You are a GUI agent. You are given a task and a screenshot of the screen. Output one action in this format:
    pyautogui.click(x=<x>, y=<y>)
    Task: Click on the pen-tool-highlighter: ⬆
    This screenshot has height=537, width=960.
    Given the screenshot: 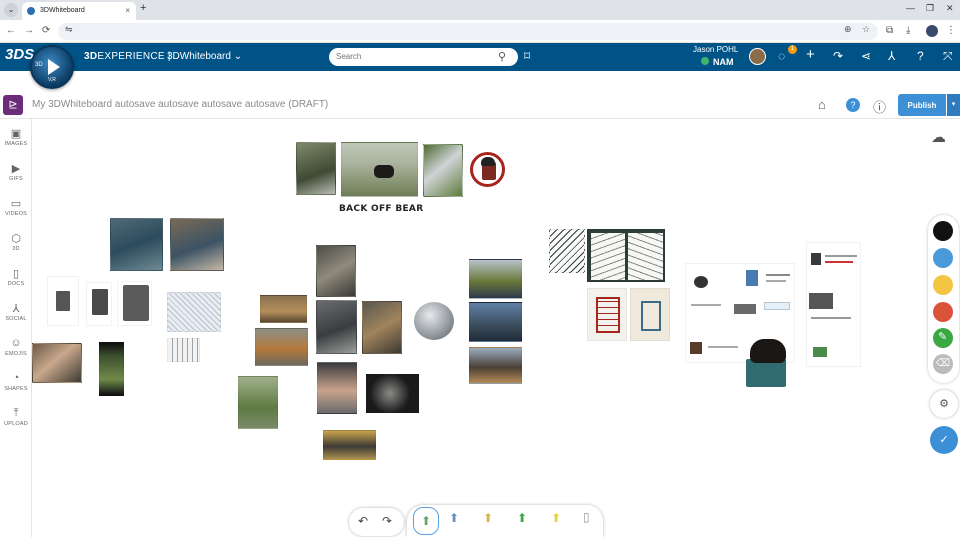 What is the action you would take?
    pyautogui.click(x=556, y=518)
    